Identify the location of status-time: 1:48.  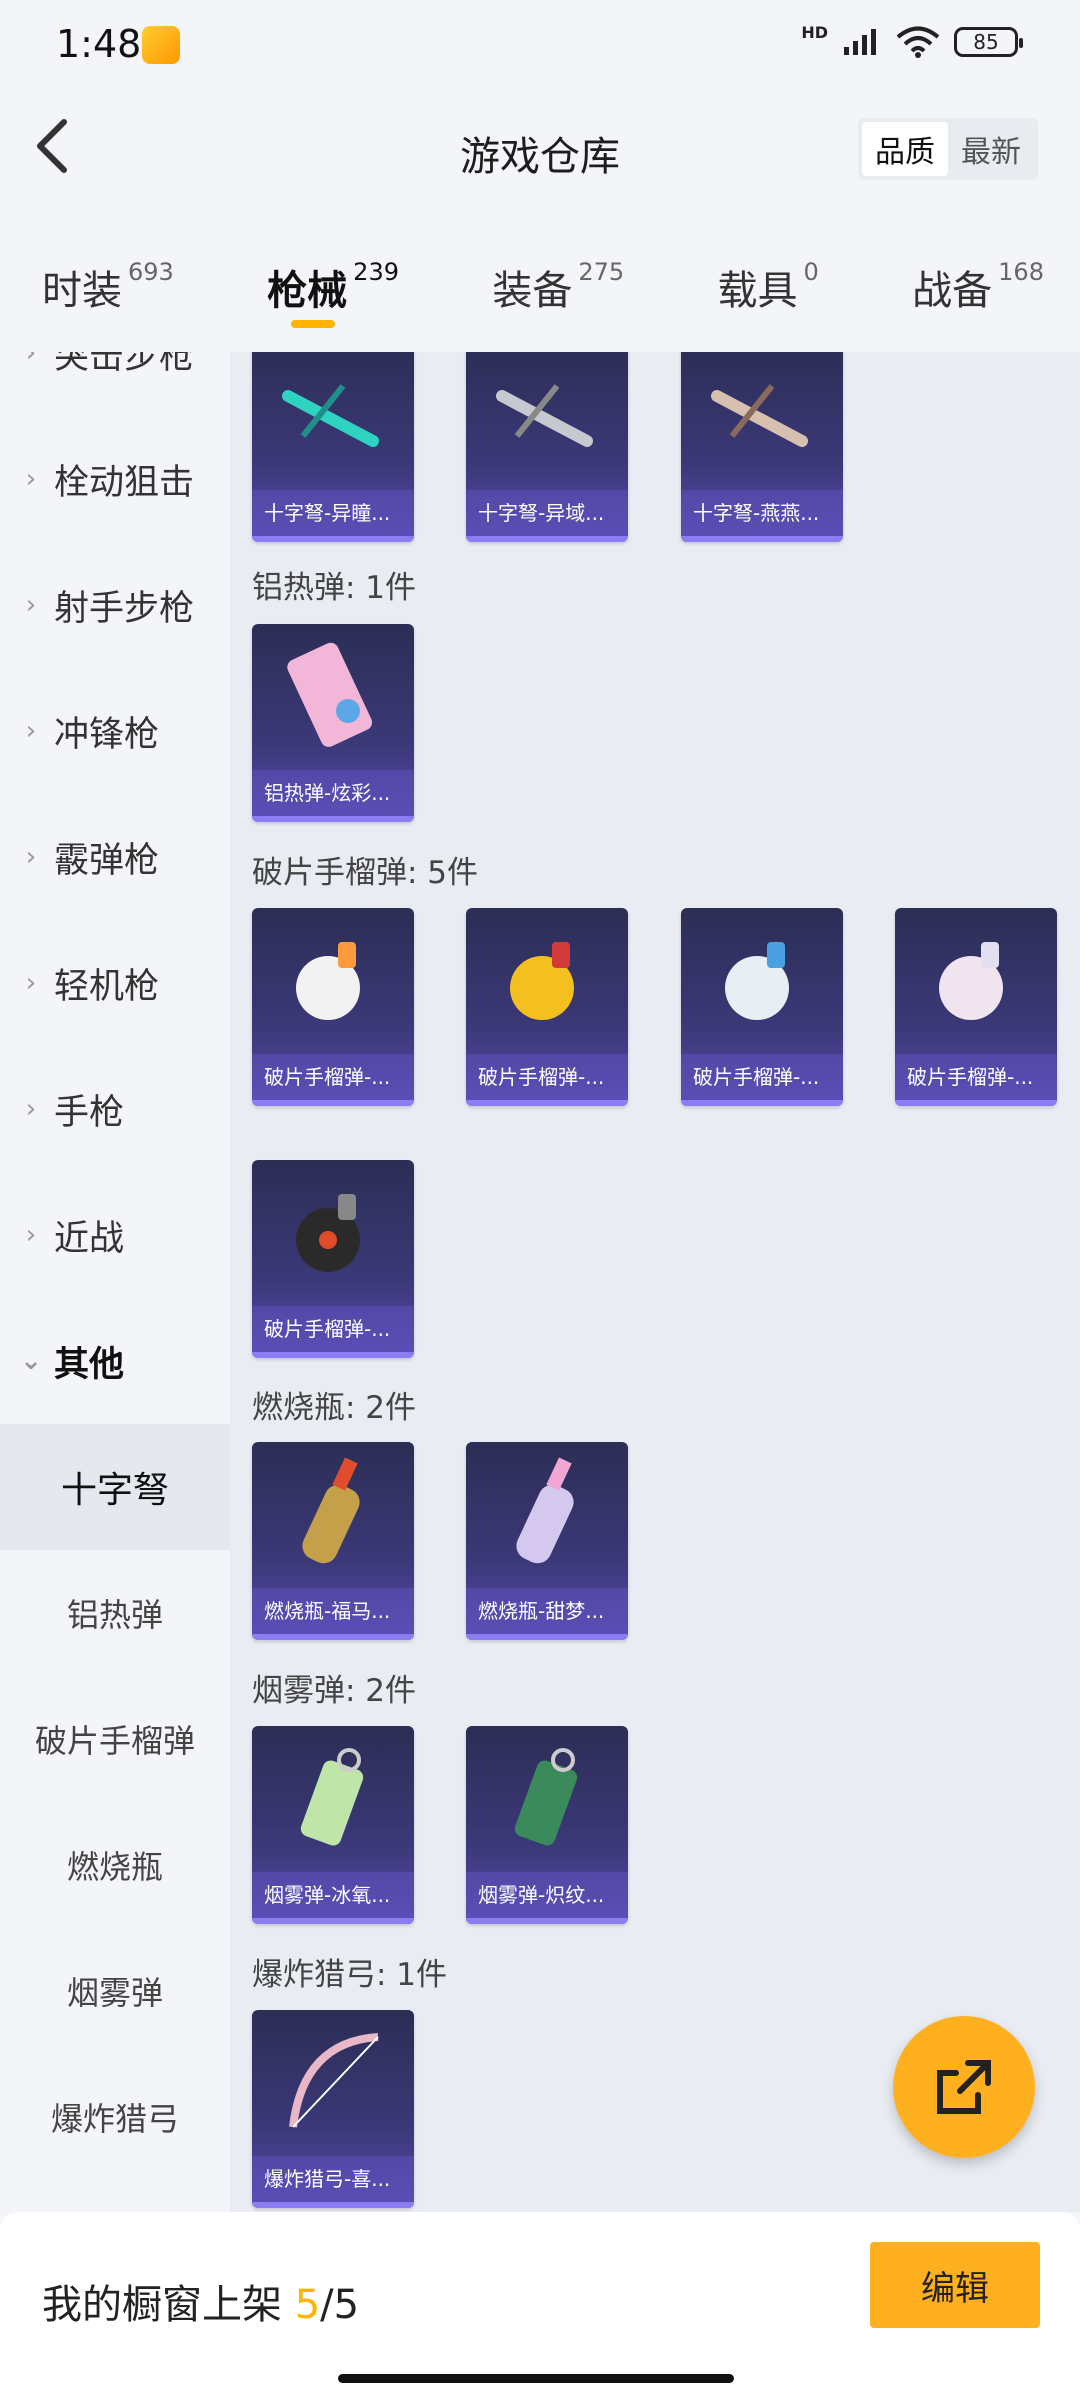
(99, 44).